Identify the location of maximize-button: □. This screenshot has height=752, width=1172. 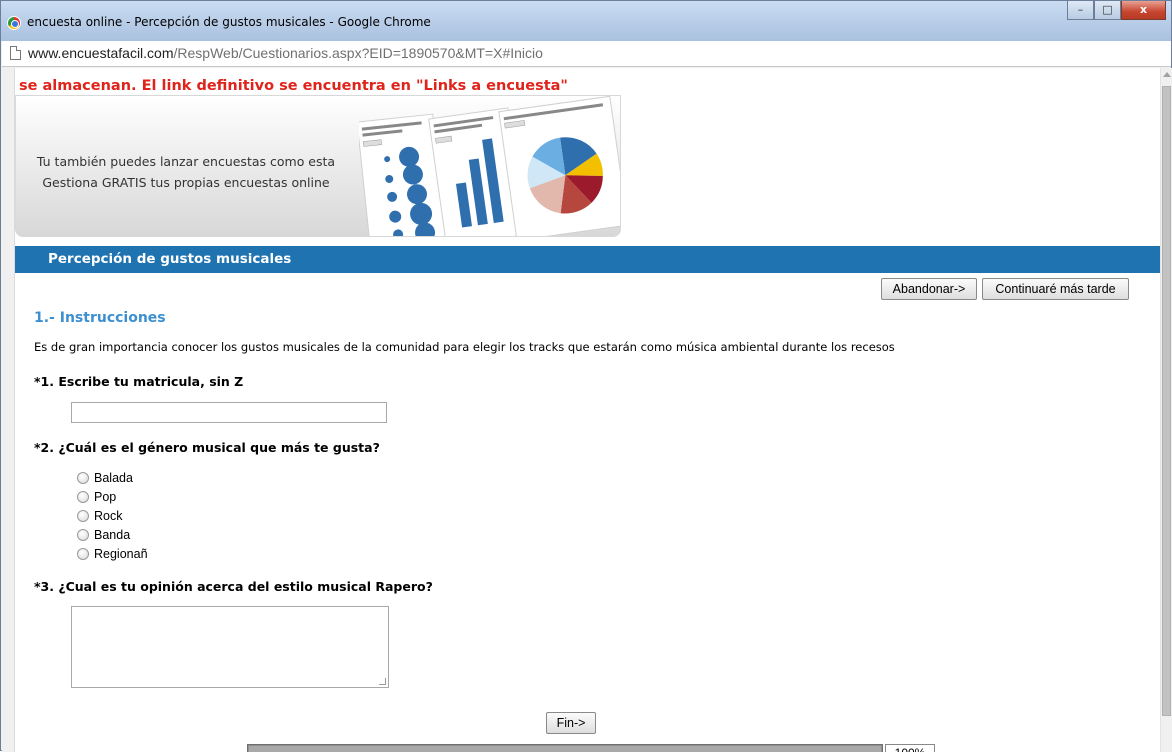
(1107, 10).